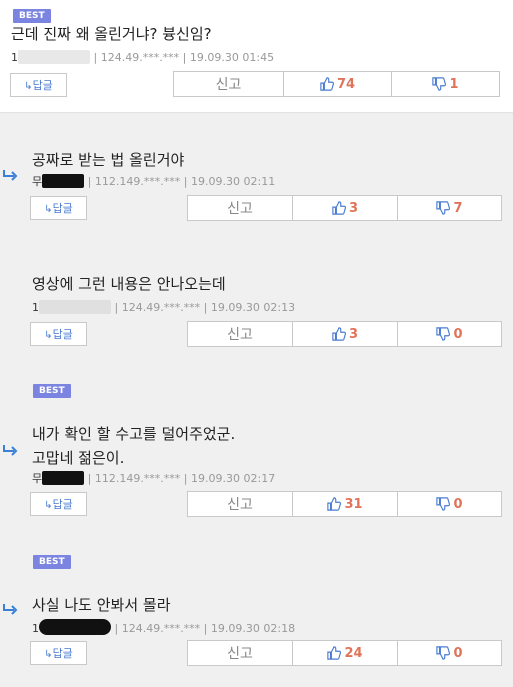 This screenshot has height=687, width=513. Describe the element at coordinates (129, 284) in the screenshot. I see `comment-text: 영상에 그런 내용은 안나오는데` at that location.